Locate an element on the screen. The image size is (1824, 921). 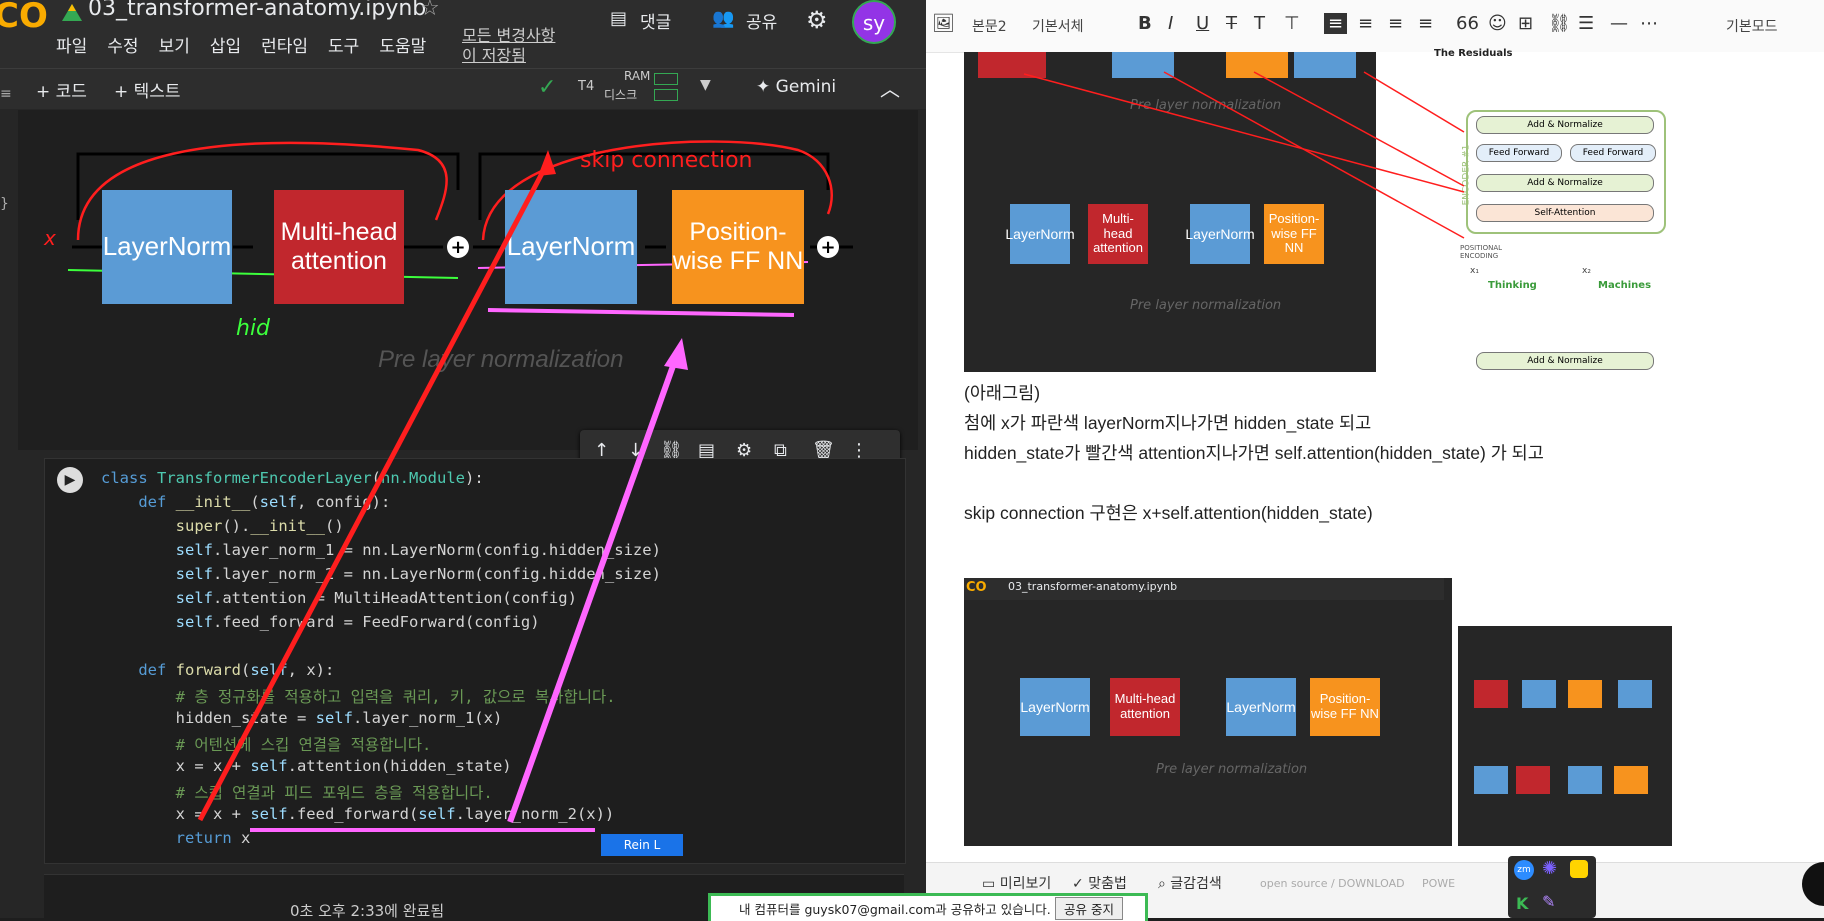
rein-label-badge: Rein L is located at coordinates (642, 845).